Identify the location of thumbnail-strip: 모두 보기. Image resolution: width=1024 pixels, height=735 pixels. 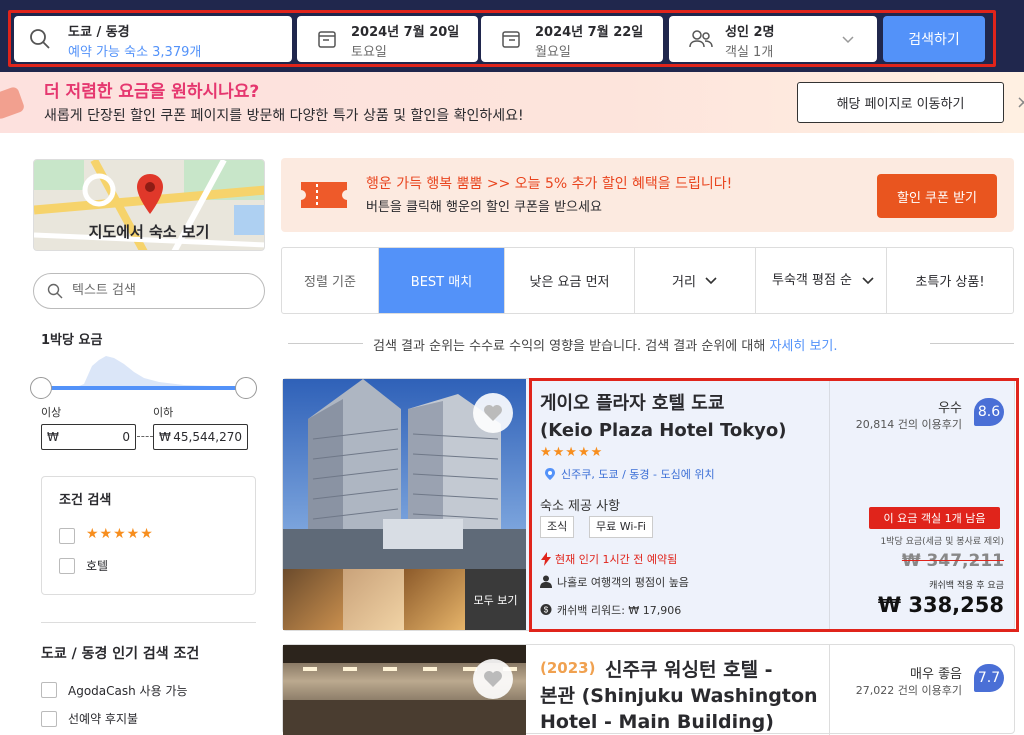
(404, 599).